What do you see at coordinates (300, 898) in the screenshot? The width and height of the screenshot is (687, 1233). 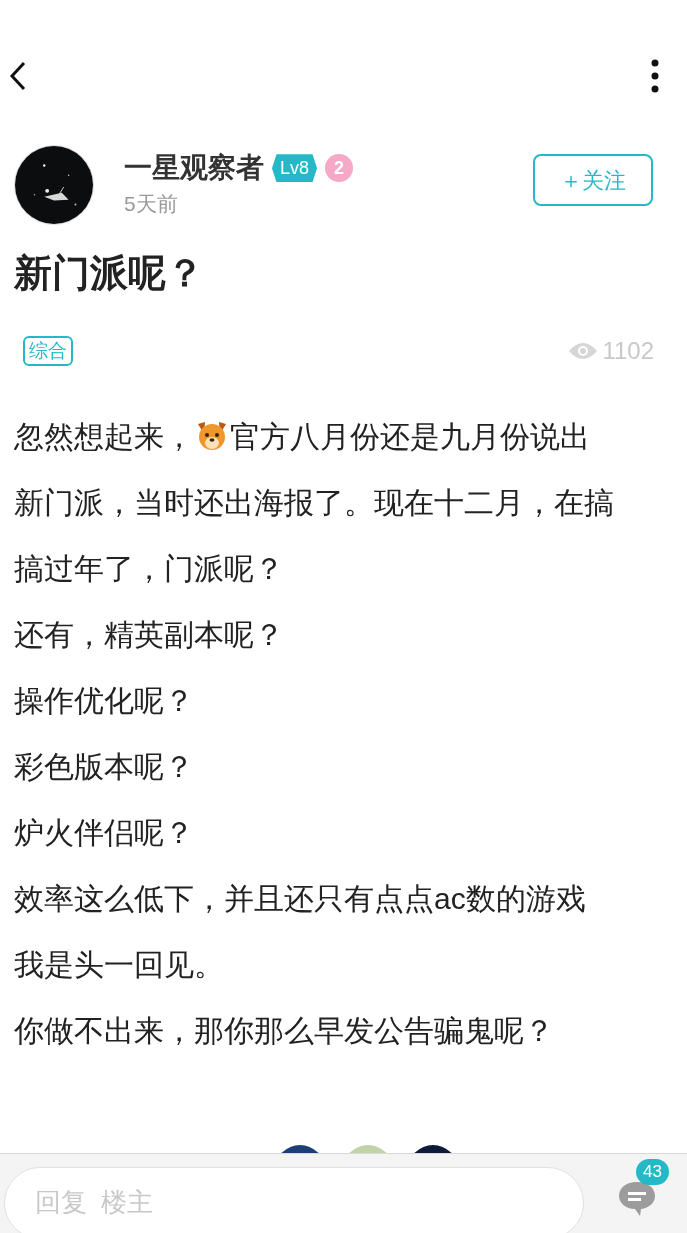 I see `body-text: 效率这么低下，并且还只有点点ac数的游戏` at bounding box center [300, 898].